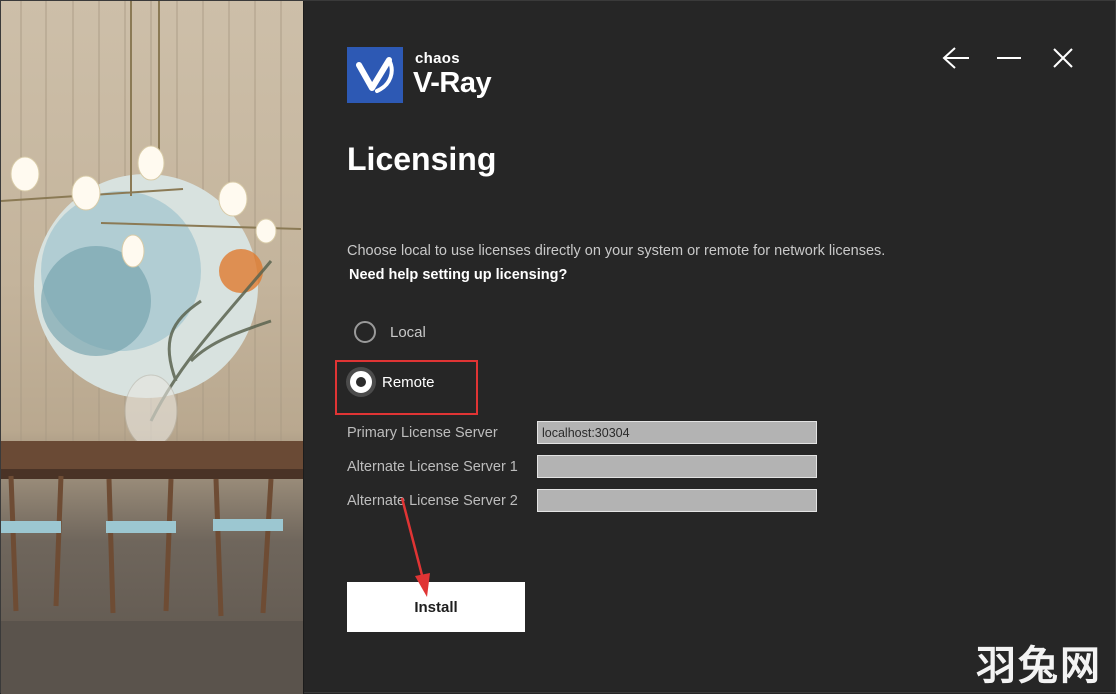 The image size is (1116, 694). I want to click on install-button: Install, so click(436, 607).